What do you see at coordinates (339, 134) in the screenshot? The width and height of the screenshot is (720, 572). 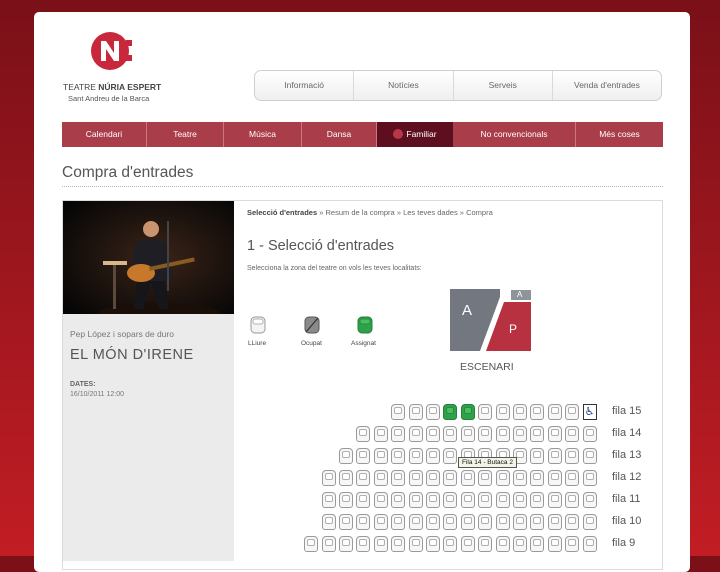 I see `menu-item-dansa: Dansa` at bounding box center [339, 134].